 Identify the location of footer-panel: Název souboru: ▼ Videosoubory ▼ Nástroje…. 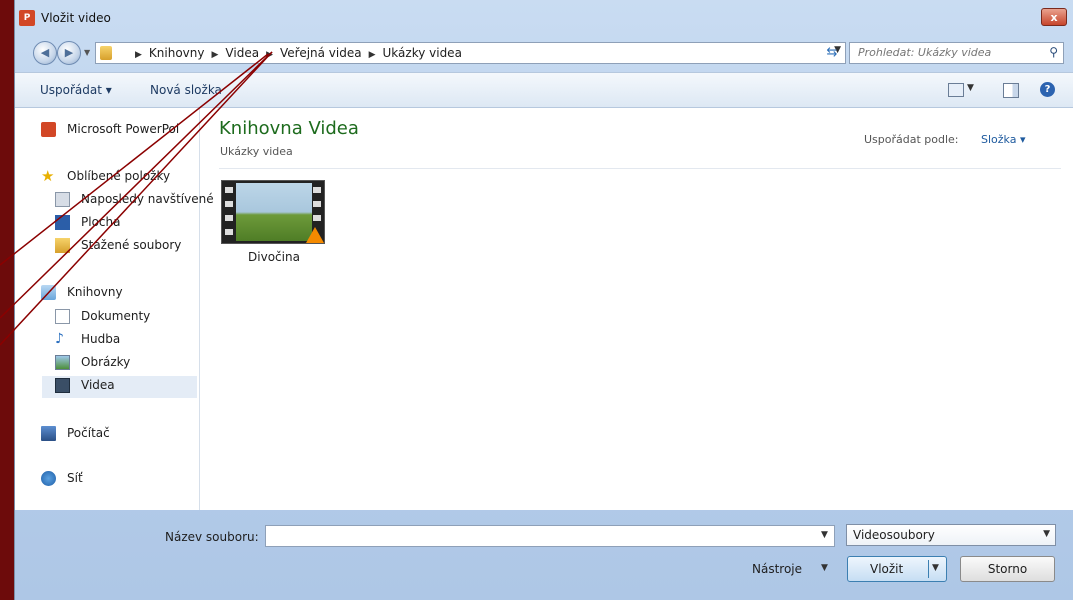
(544, 555).